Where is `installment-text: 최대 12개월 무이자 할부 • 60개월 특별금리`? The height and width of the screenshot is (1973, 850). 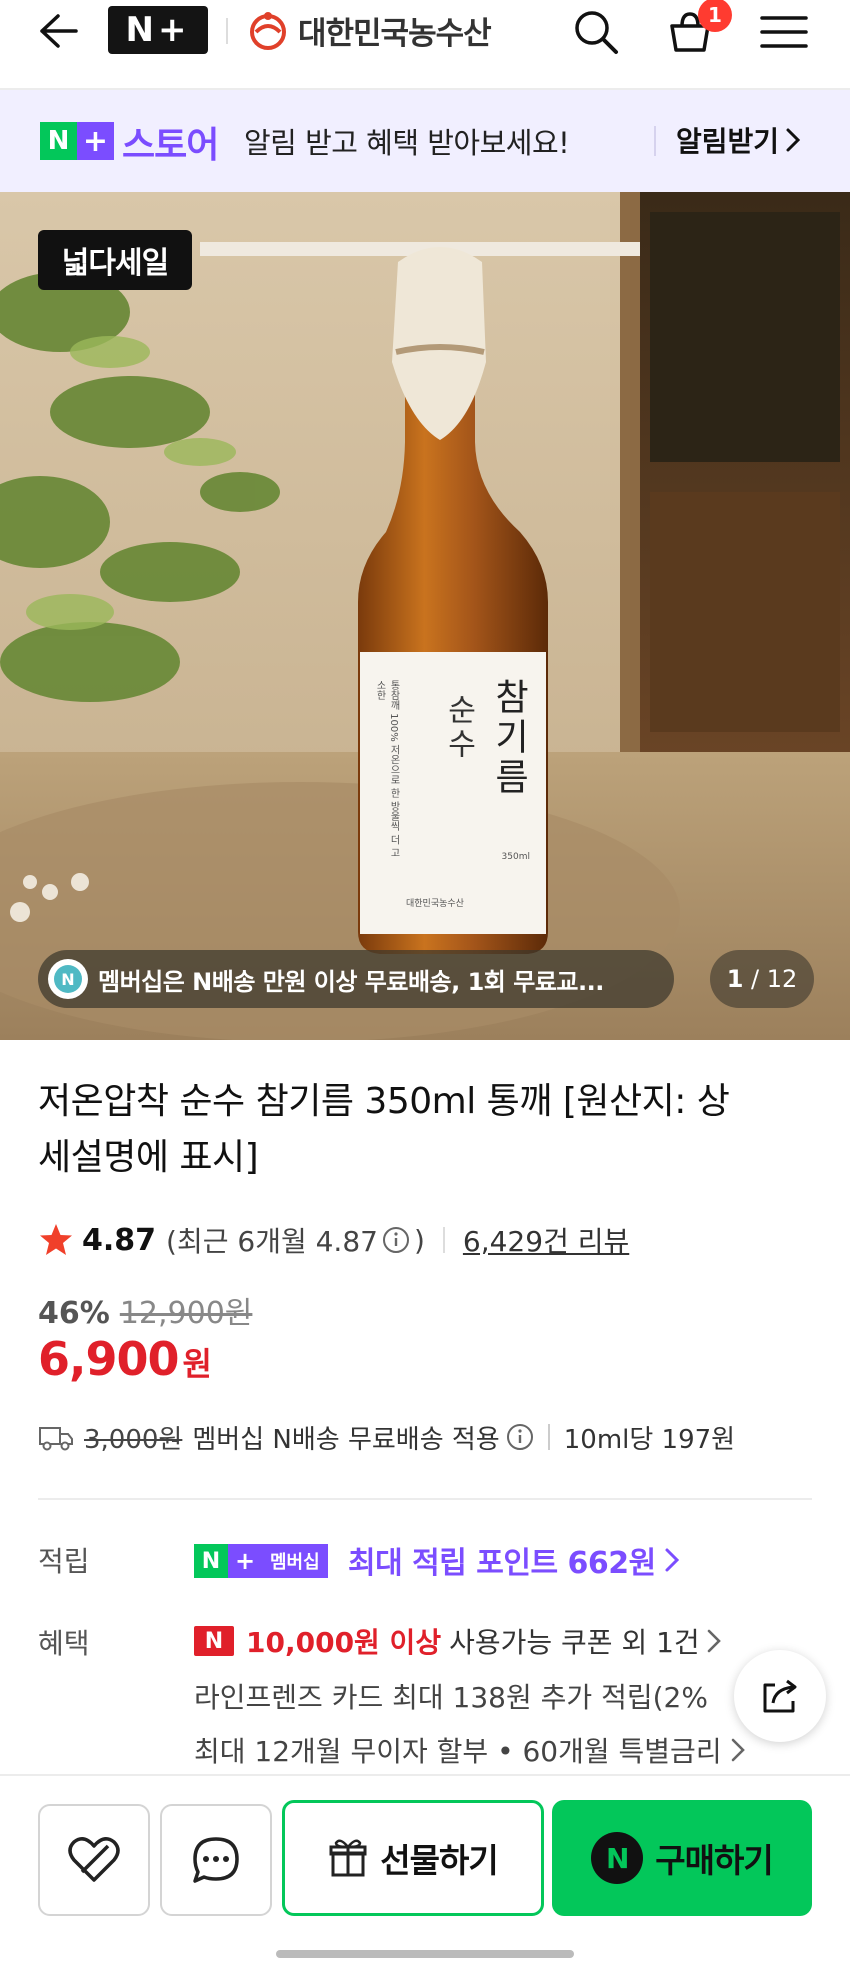 installment-text: 최대 12개월 무이자 할부 • 60개월 특별금리 is located at coordinates (458, 1751).